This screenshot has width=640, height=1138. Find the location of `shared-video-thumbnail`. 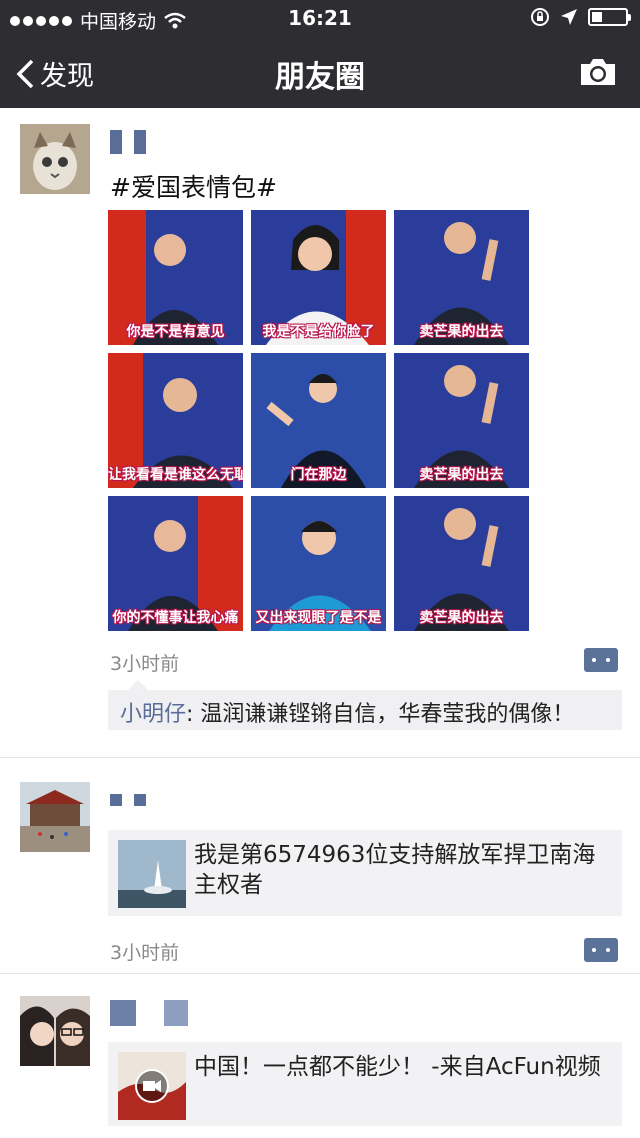

shared-video-thumbnail is located at coordinates (152, 1086).